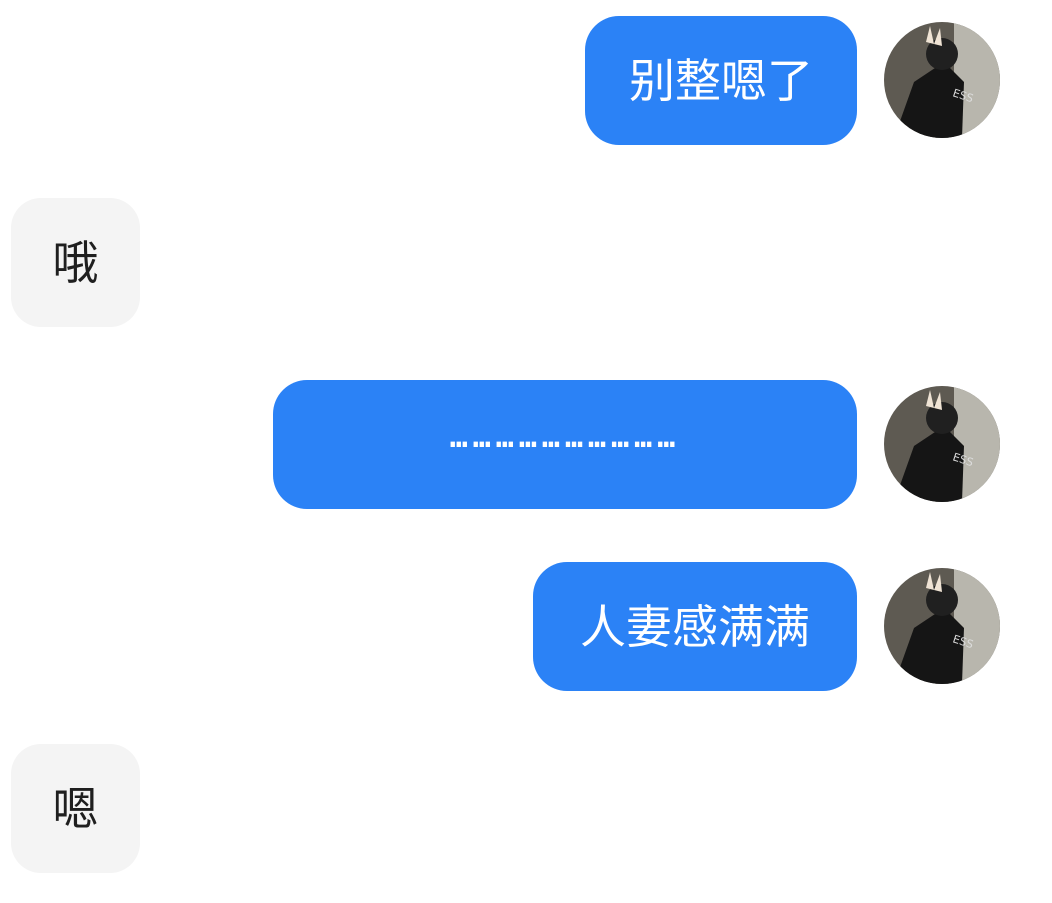 This screenshot has height=903, width=1052. I want to click on received-message-bubble: 哦, so click(75, 262).